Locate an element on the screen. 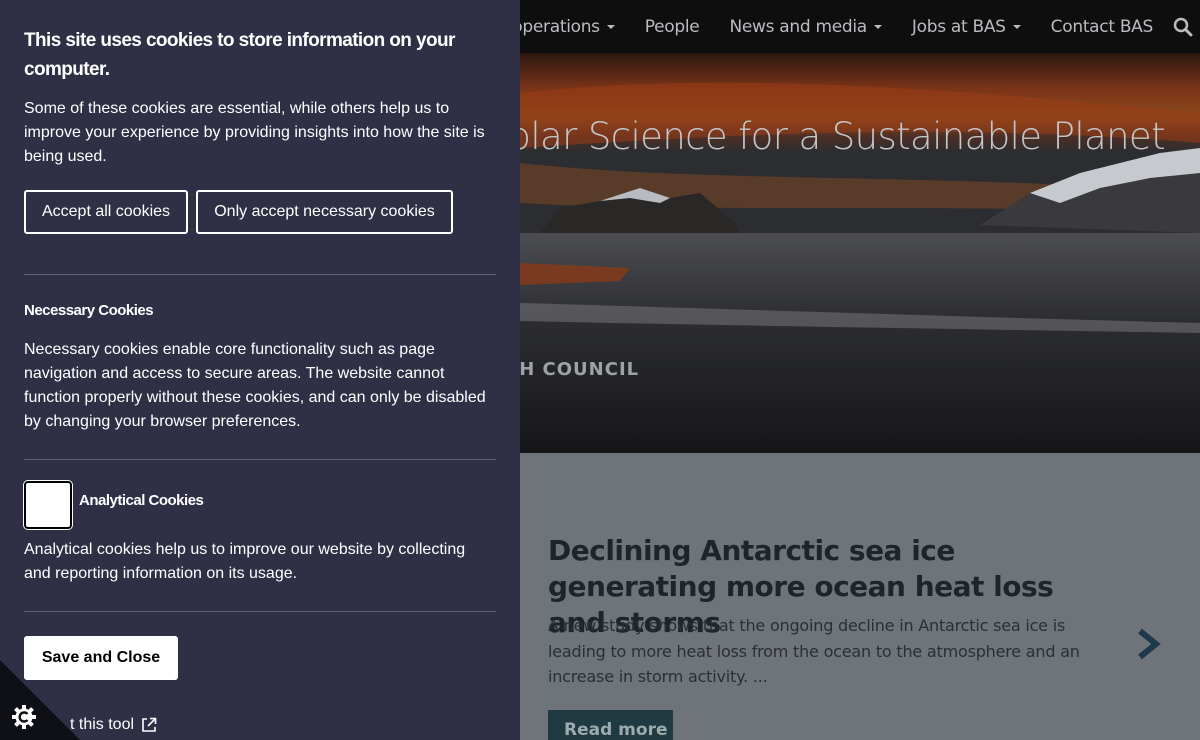  accept-all-cookies-button: Accept all cookies is located at coordinates (106, 212).